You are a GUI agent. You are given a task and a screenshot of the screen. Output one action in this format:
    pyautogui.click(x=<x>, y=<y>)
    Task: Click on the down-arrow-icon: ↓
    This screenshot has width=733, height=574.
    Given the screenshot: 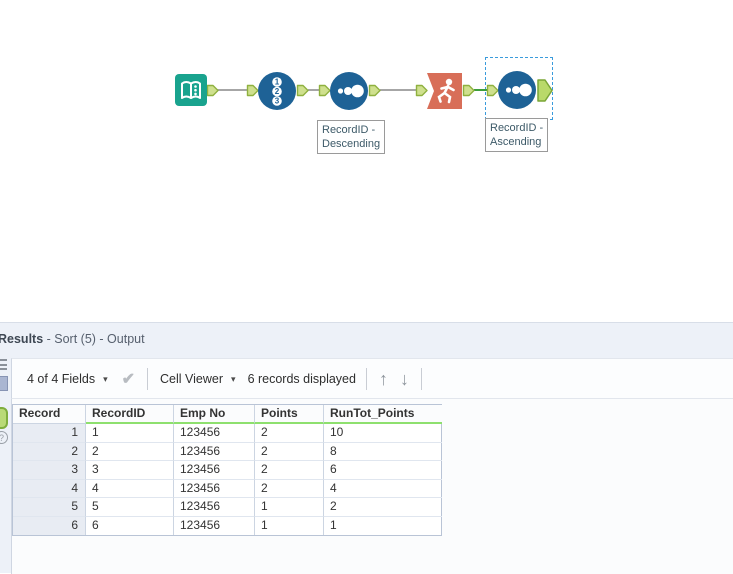 What is the action you would take?
    pyautogui.click(x=404, y=379)
    